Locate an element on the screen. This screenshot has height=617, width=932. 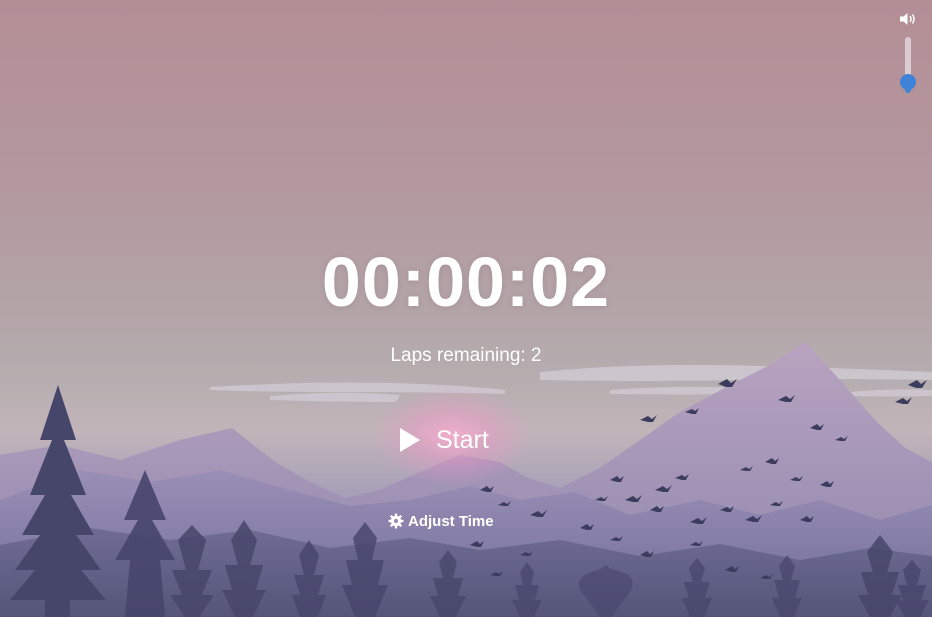
start-button-label: Start is located at coordinates (462, 439).